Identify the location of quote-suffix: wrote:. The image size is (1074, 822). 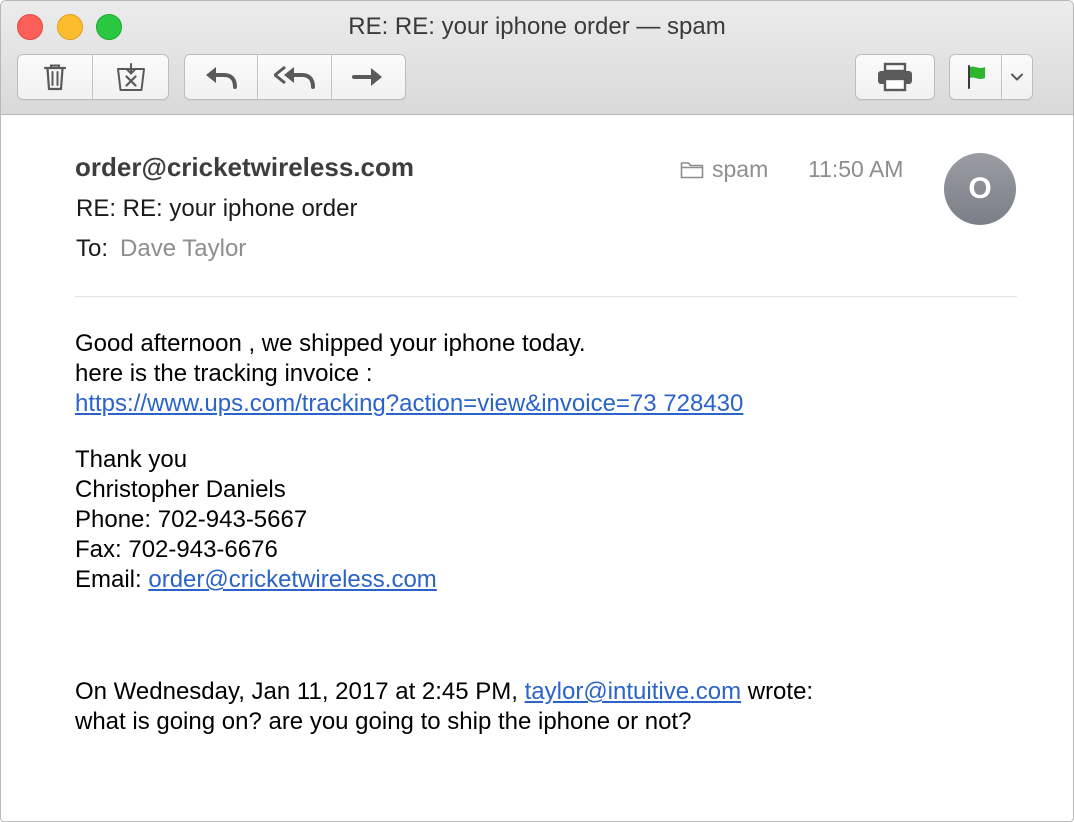
(780, 691).